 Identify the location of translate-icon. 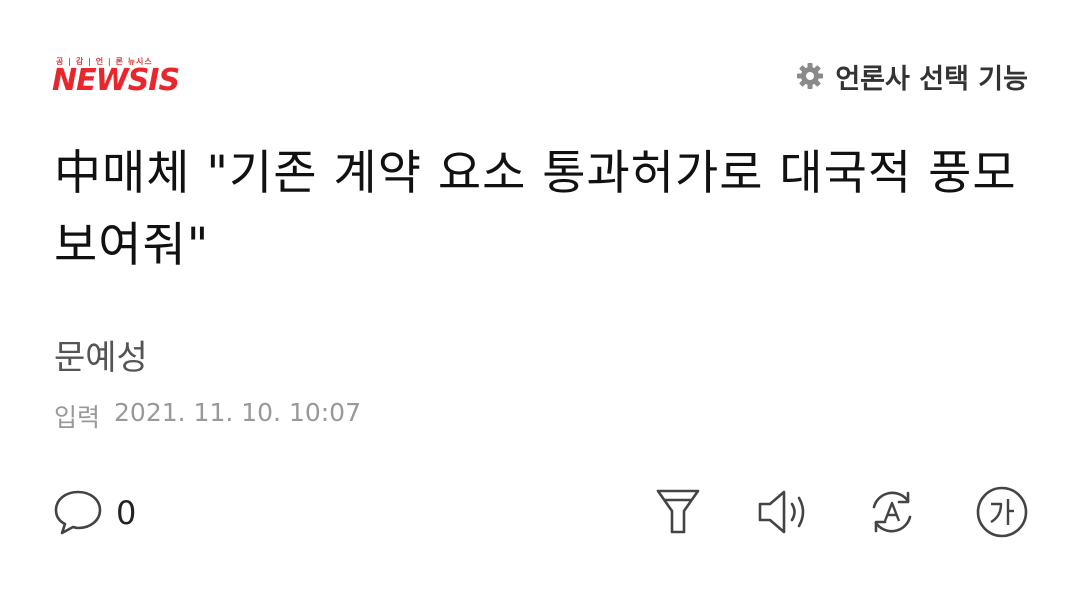
(892, 514).